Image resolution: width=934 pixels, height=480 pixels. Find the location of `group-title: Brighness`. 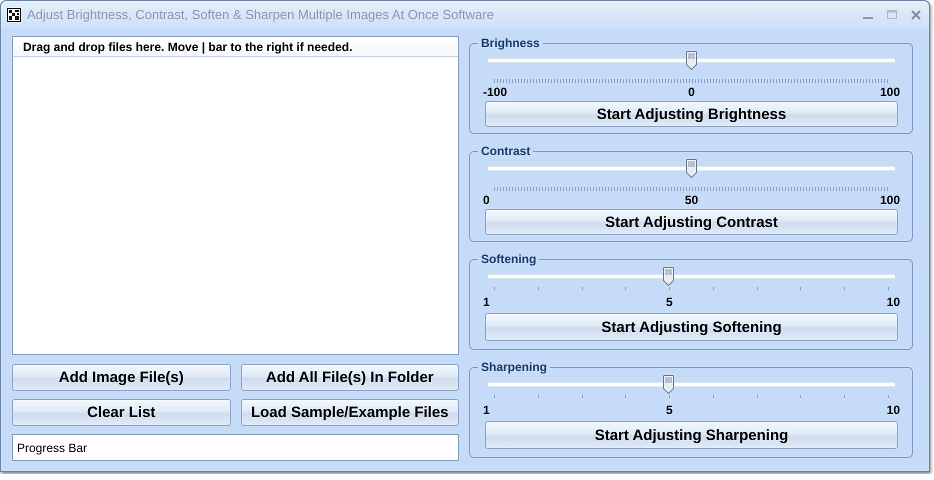

group-title: Brighness is located at coordinates (510, 43).